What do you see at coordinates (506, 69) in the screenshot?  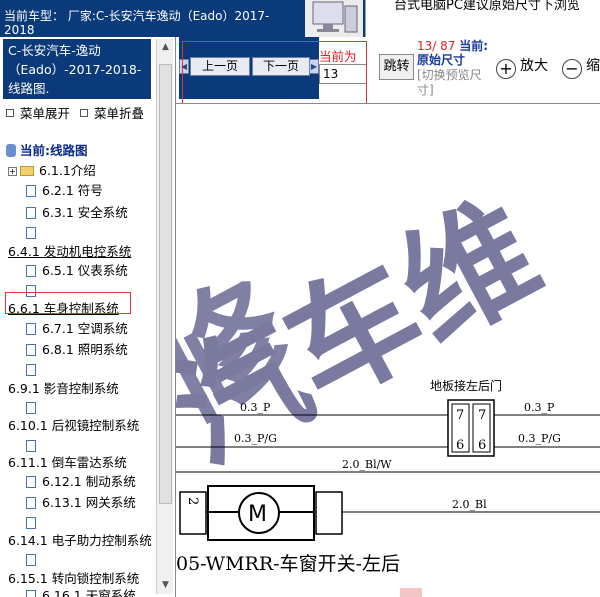 I see `zoom-in-icon: +` at bounding box center [506, 69].